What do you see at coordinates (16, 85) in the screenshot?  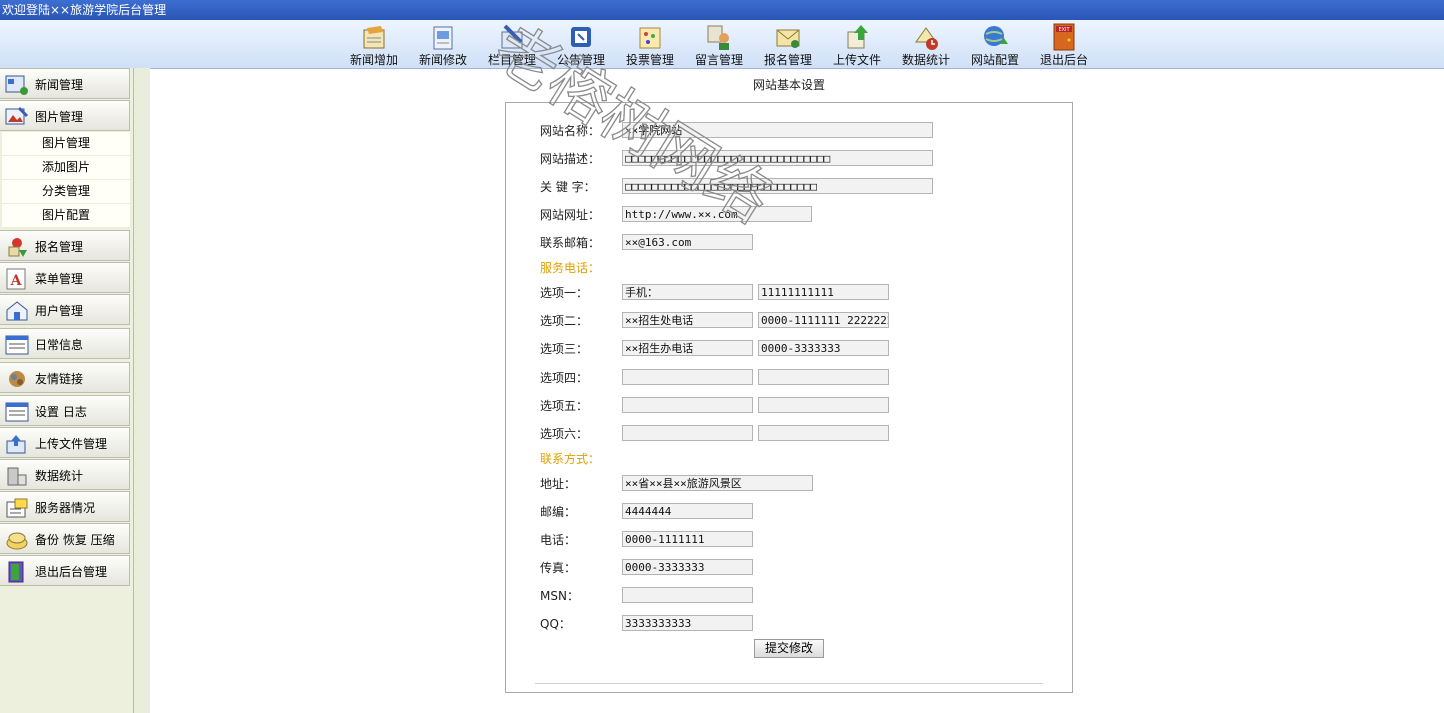 I see `news-icon` at bounding box center [16, 85].